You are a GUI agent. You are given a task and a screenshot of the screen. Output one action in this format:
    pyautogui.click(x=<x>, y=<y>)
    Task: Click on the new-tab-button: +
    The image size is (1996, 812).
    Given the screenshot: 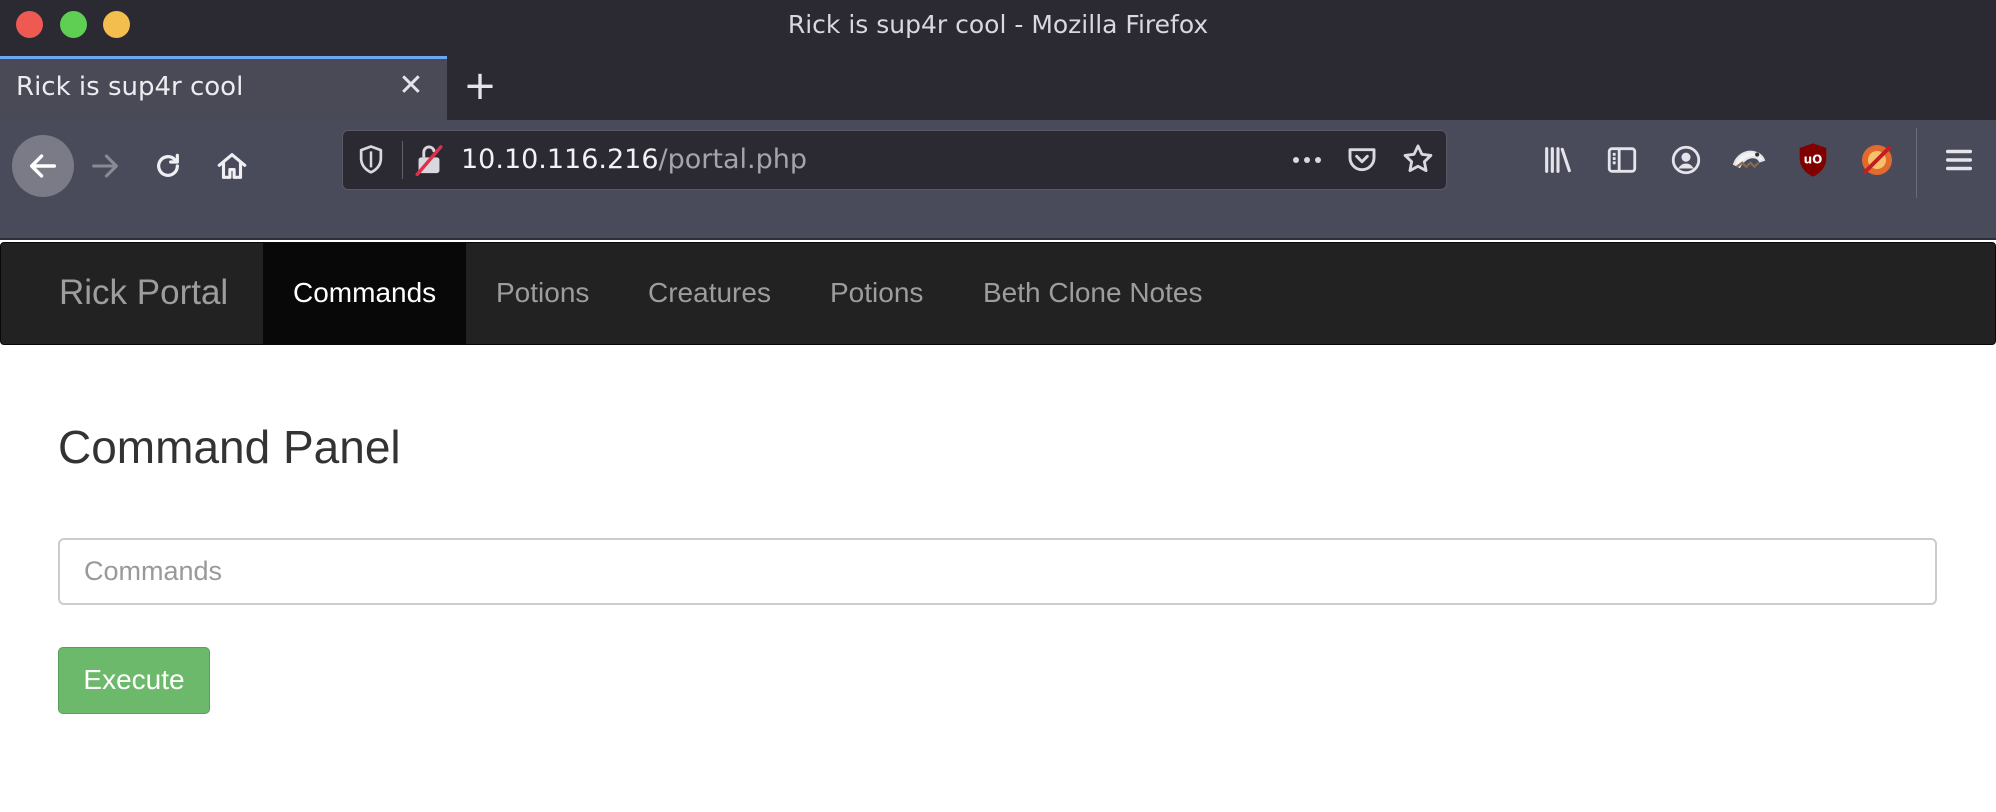 What is the action you would take?
    pyautogui.click(x=480, y=88)
    